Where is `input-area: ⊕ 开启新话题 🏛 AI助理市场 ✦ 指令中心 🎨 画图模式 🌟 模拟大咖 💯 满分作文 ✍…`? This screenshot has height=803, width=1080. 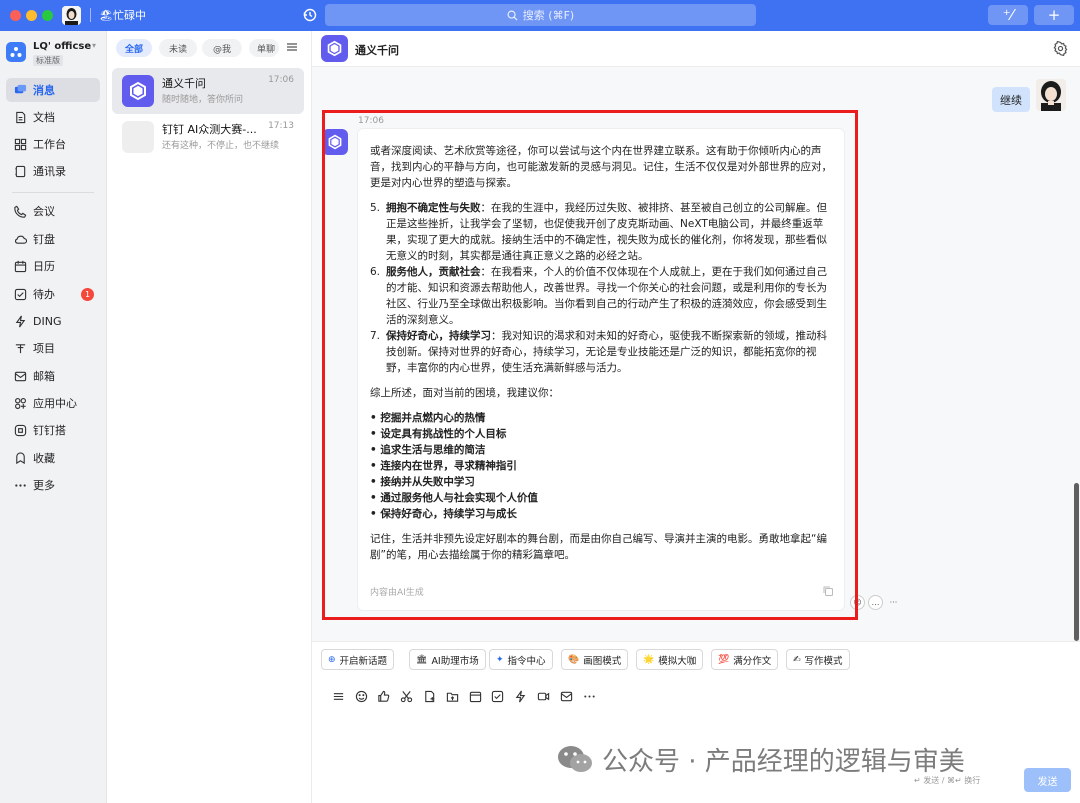
input-area: ⊕ 开启新话题 🏛 AI助理市场 ✦ 指令中心 🎨 画图模式 🌟 模拟大咖 💯 满分作文 ✍… is located at coordinates (696, 722).